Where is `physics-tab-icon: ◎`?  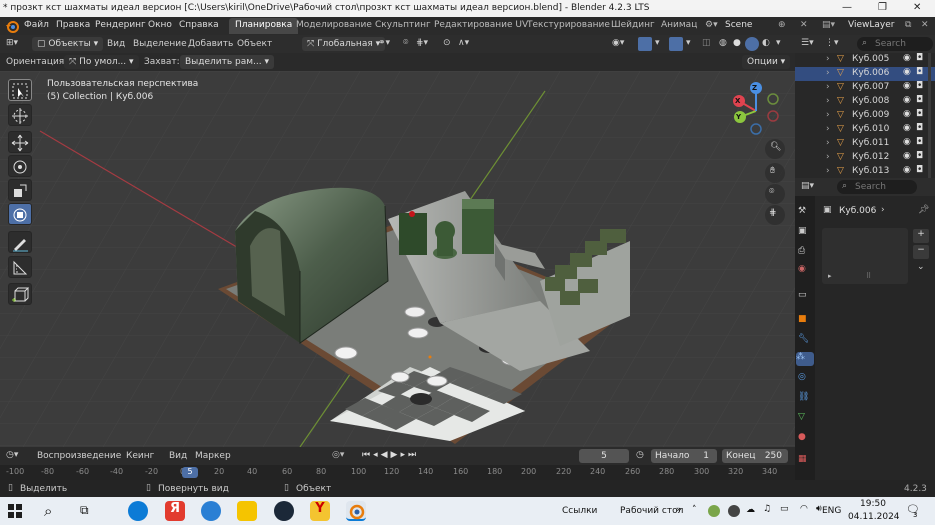
physics-tab-icon: ◎ is located at coordinates (805, 379).